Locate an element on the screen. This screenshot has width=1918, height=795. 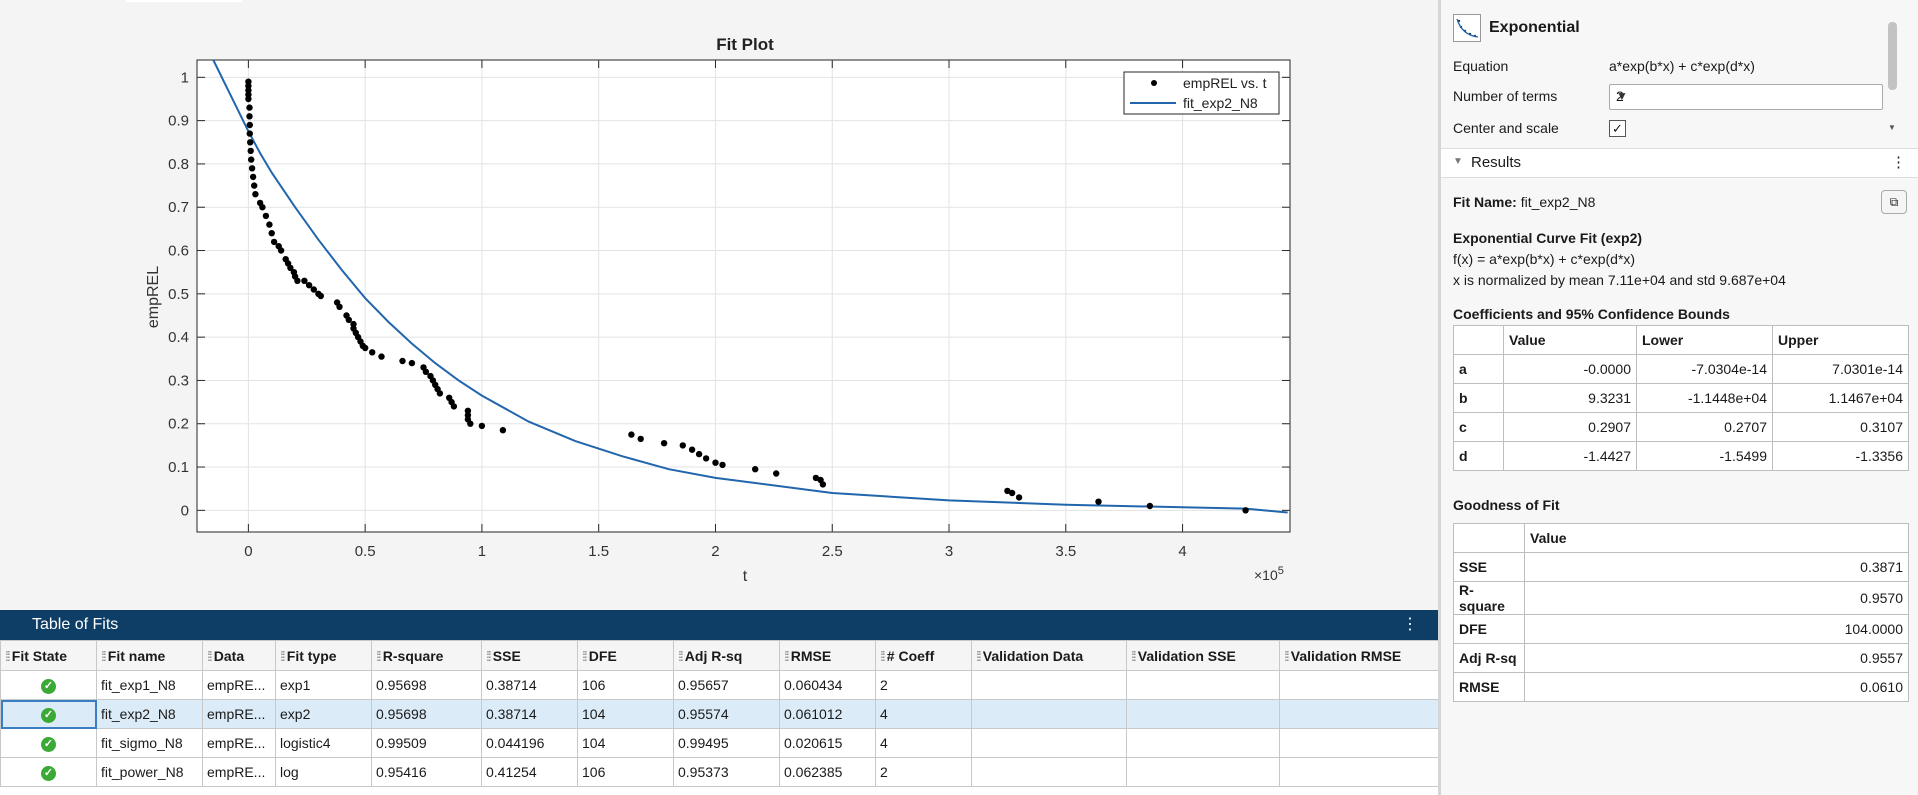
col-validation-rmse: ⁞⁞ Validation RMSE is located at coordinates (1359, 655).